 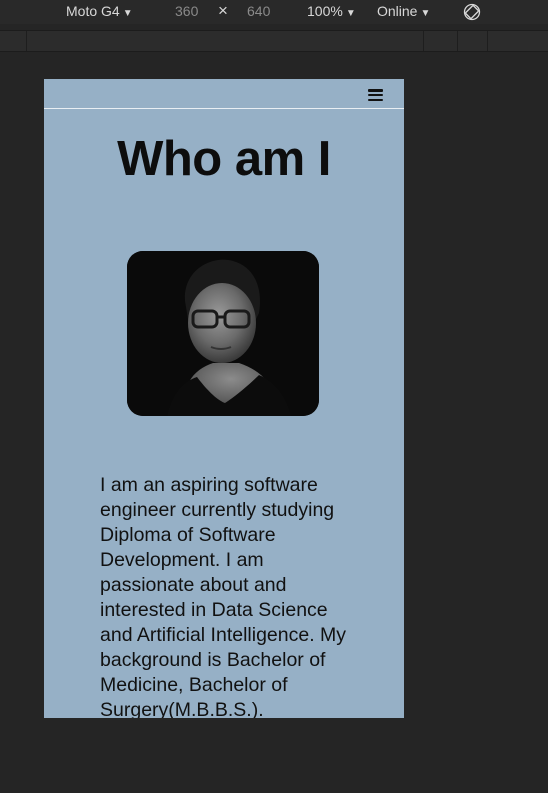 What do you see at coordinates (224, 94) in the screenshot?
I see `navbar` at bounding box center [224, 94].